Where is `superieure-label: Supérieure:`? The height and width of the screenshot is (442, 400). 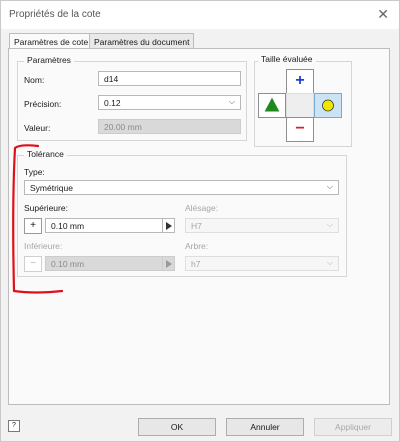 superieure-label: Supérieure: is located at coordinates (46, 208).